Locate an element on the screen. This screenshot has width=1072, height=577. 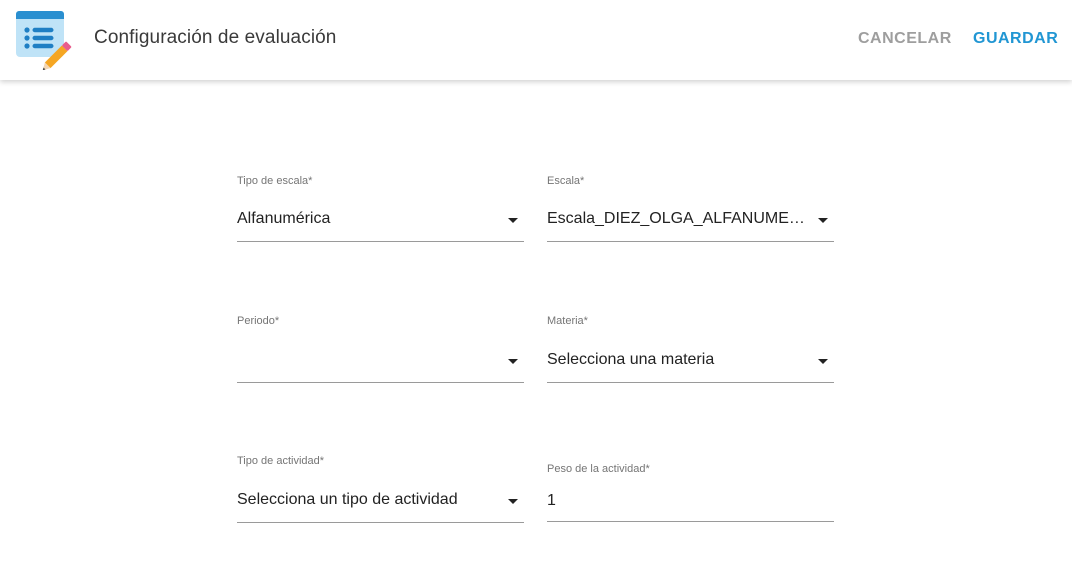
tipo-actividad-select: Selecciona un tipo de actividad is located at coordinates (380, 502).